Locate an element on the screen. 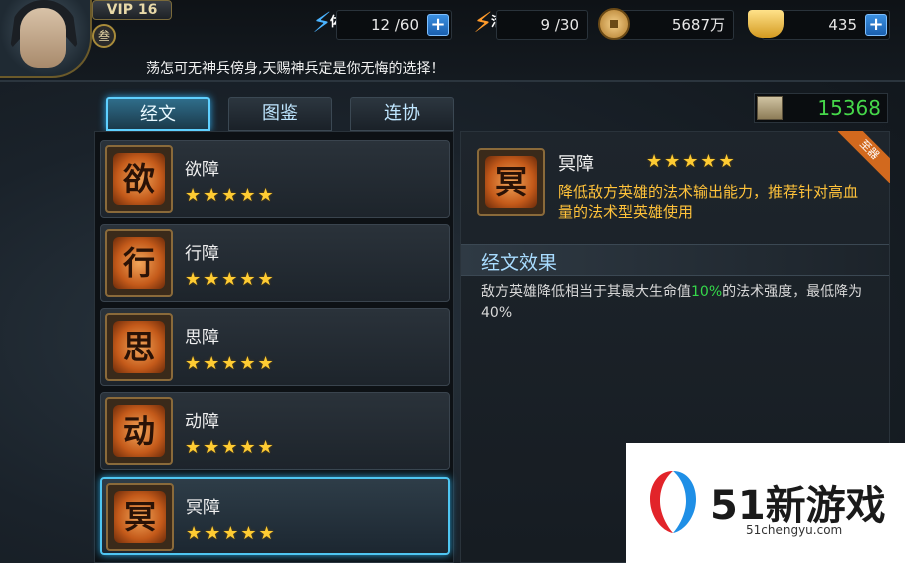 Image resolution: width=905 pixels, height=563 pixels. rune-glyph: 思 is located at coordinates (139, 347).